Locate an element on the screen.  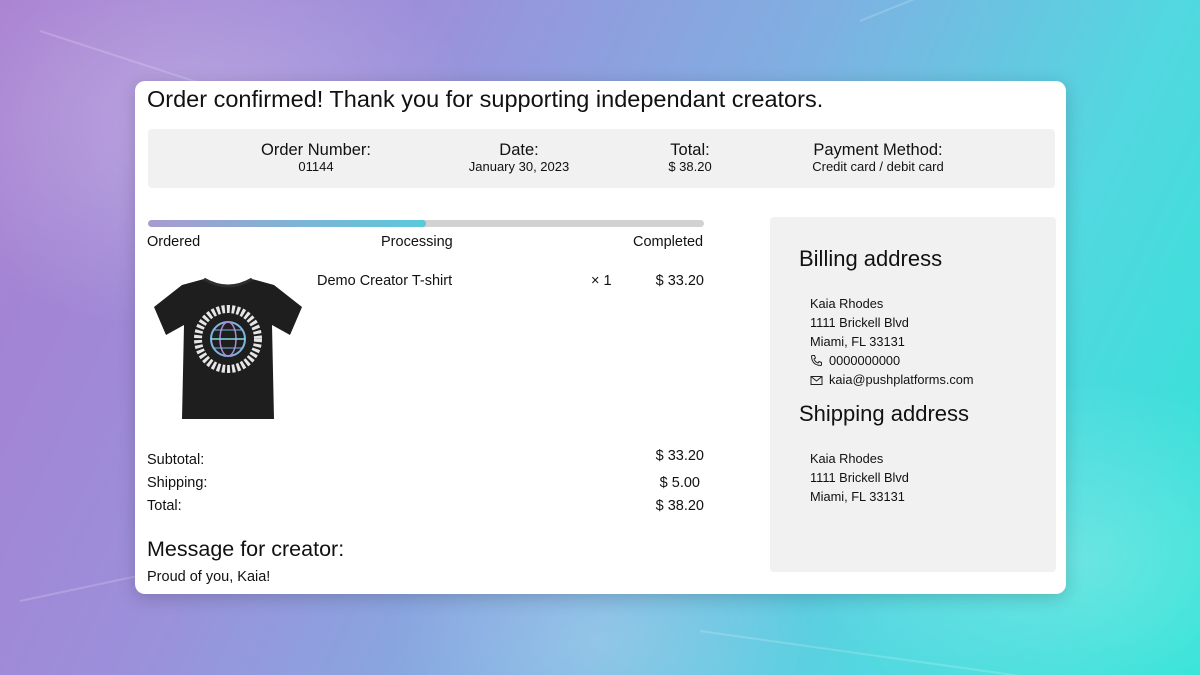
message-text: Proud of you, Kaia! is located at coordinates (209, 577).